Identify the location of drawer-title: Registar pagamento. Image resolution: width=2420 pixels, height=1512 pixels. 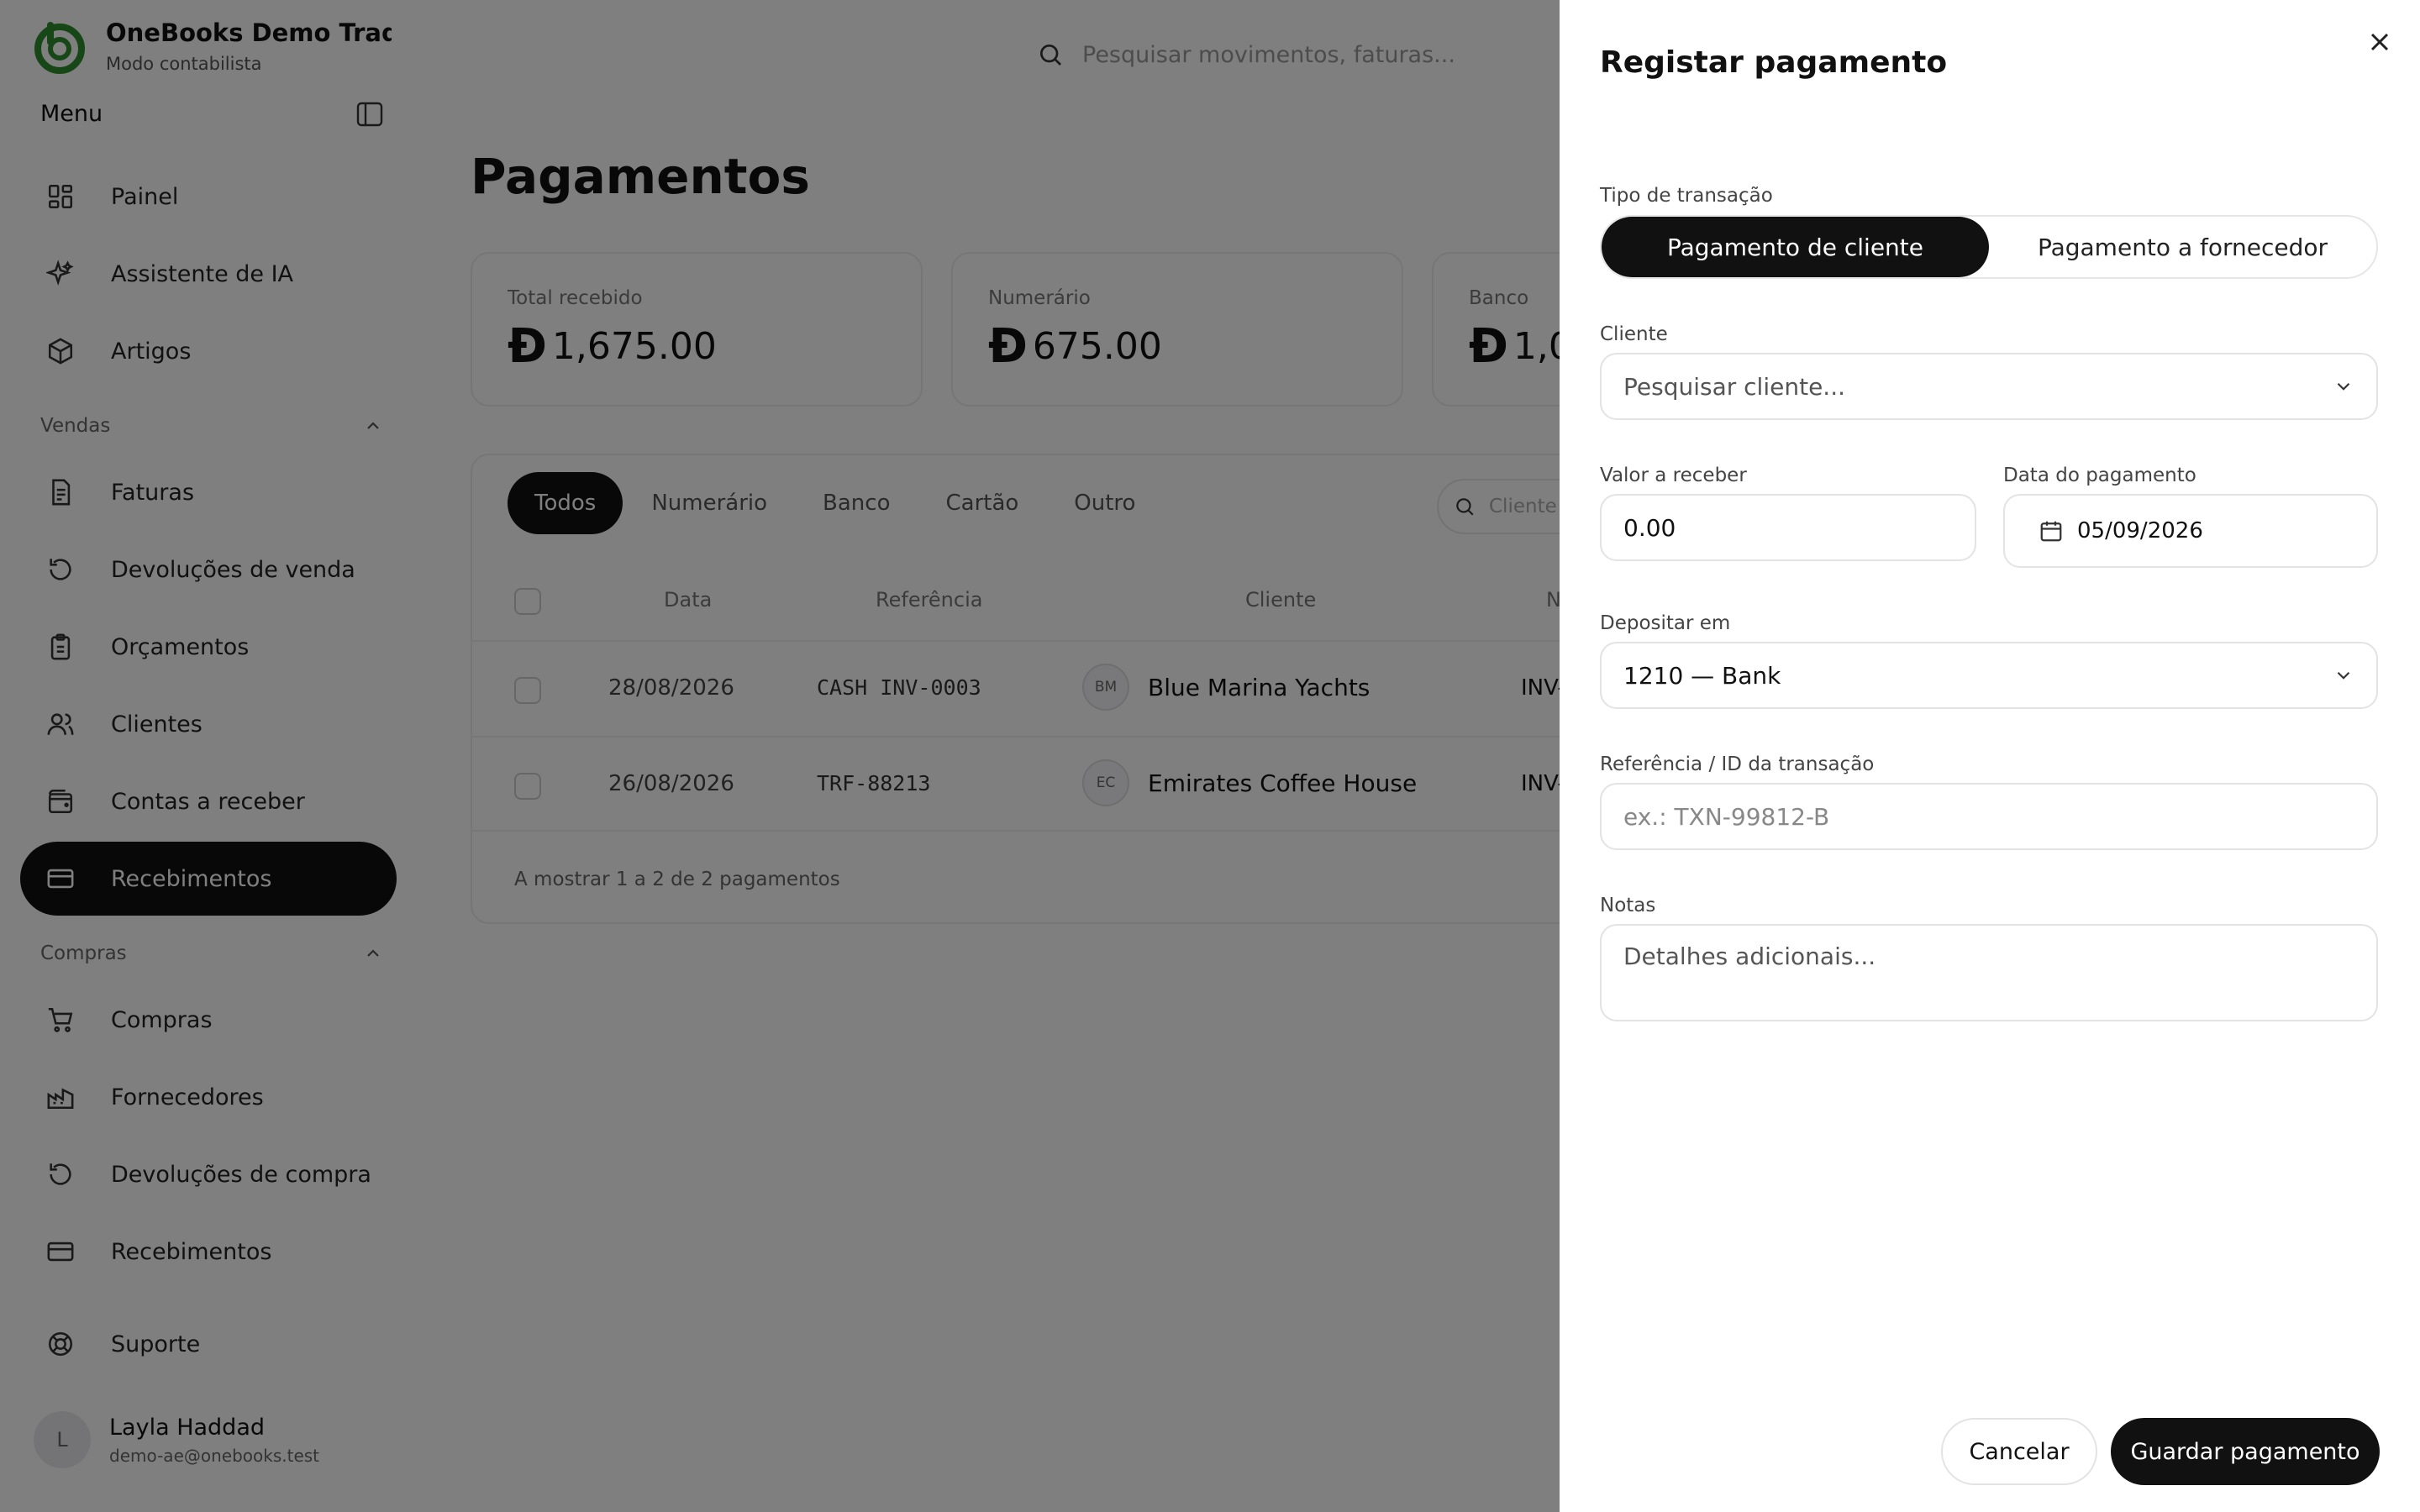
(1774, 62).